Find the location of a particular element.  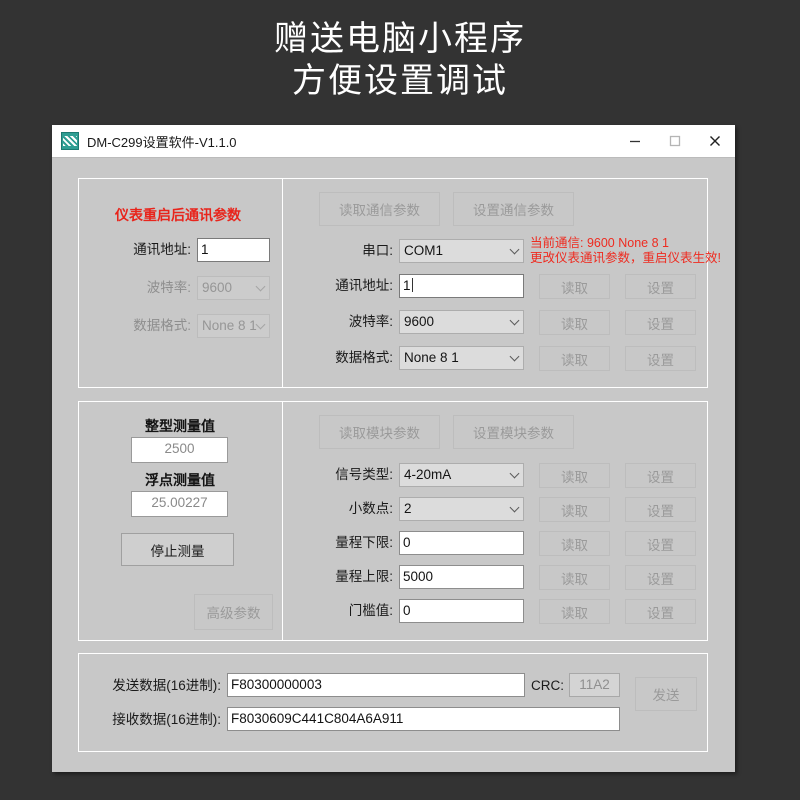

decimal-point-label: 小数点: is located at coordinates (370, 508).